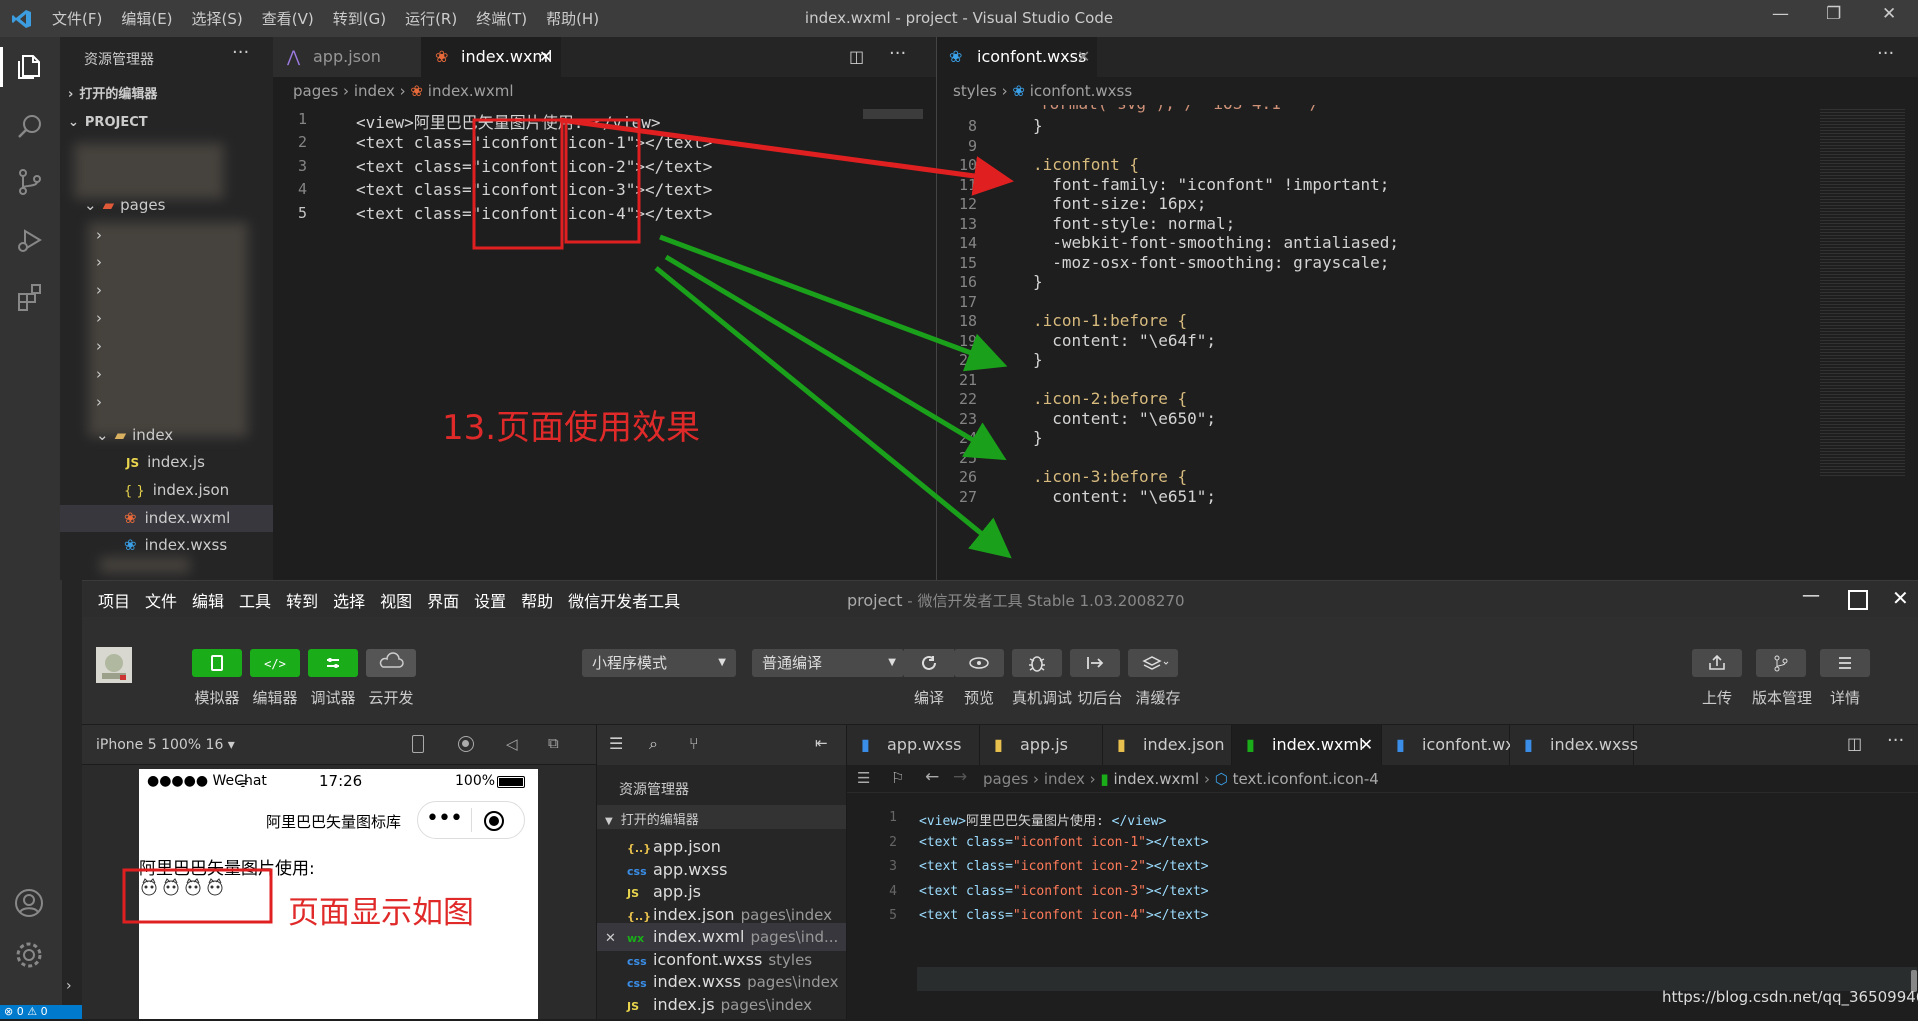  Describe the element at coordinates (652, 818) in the screenshot. I see `open-editors-section: ▼ 打开的编辑器` at that location.